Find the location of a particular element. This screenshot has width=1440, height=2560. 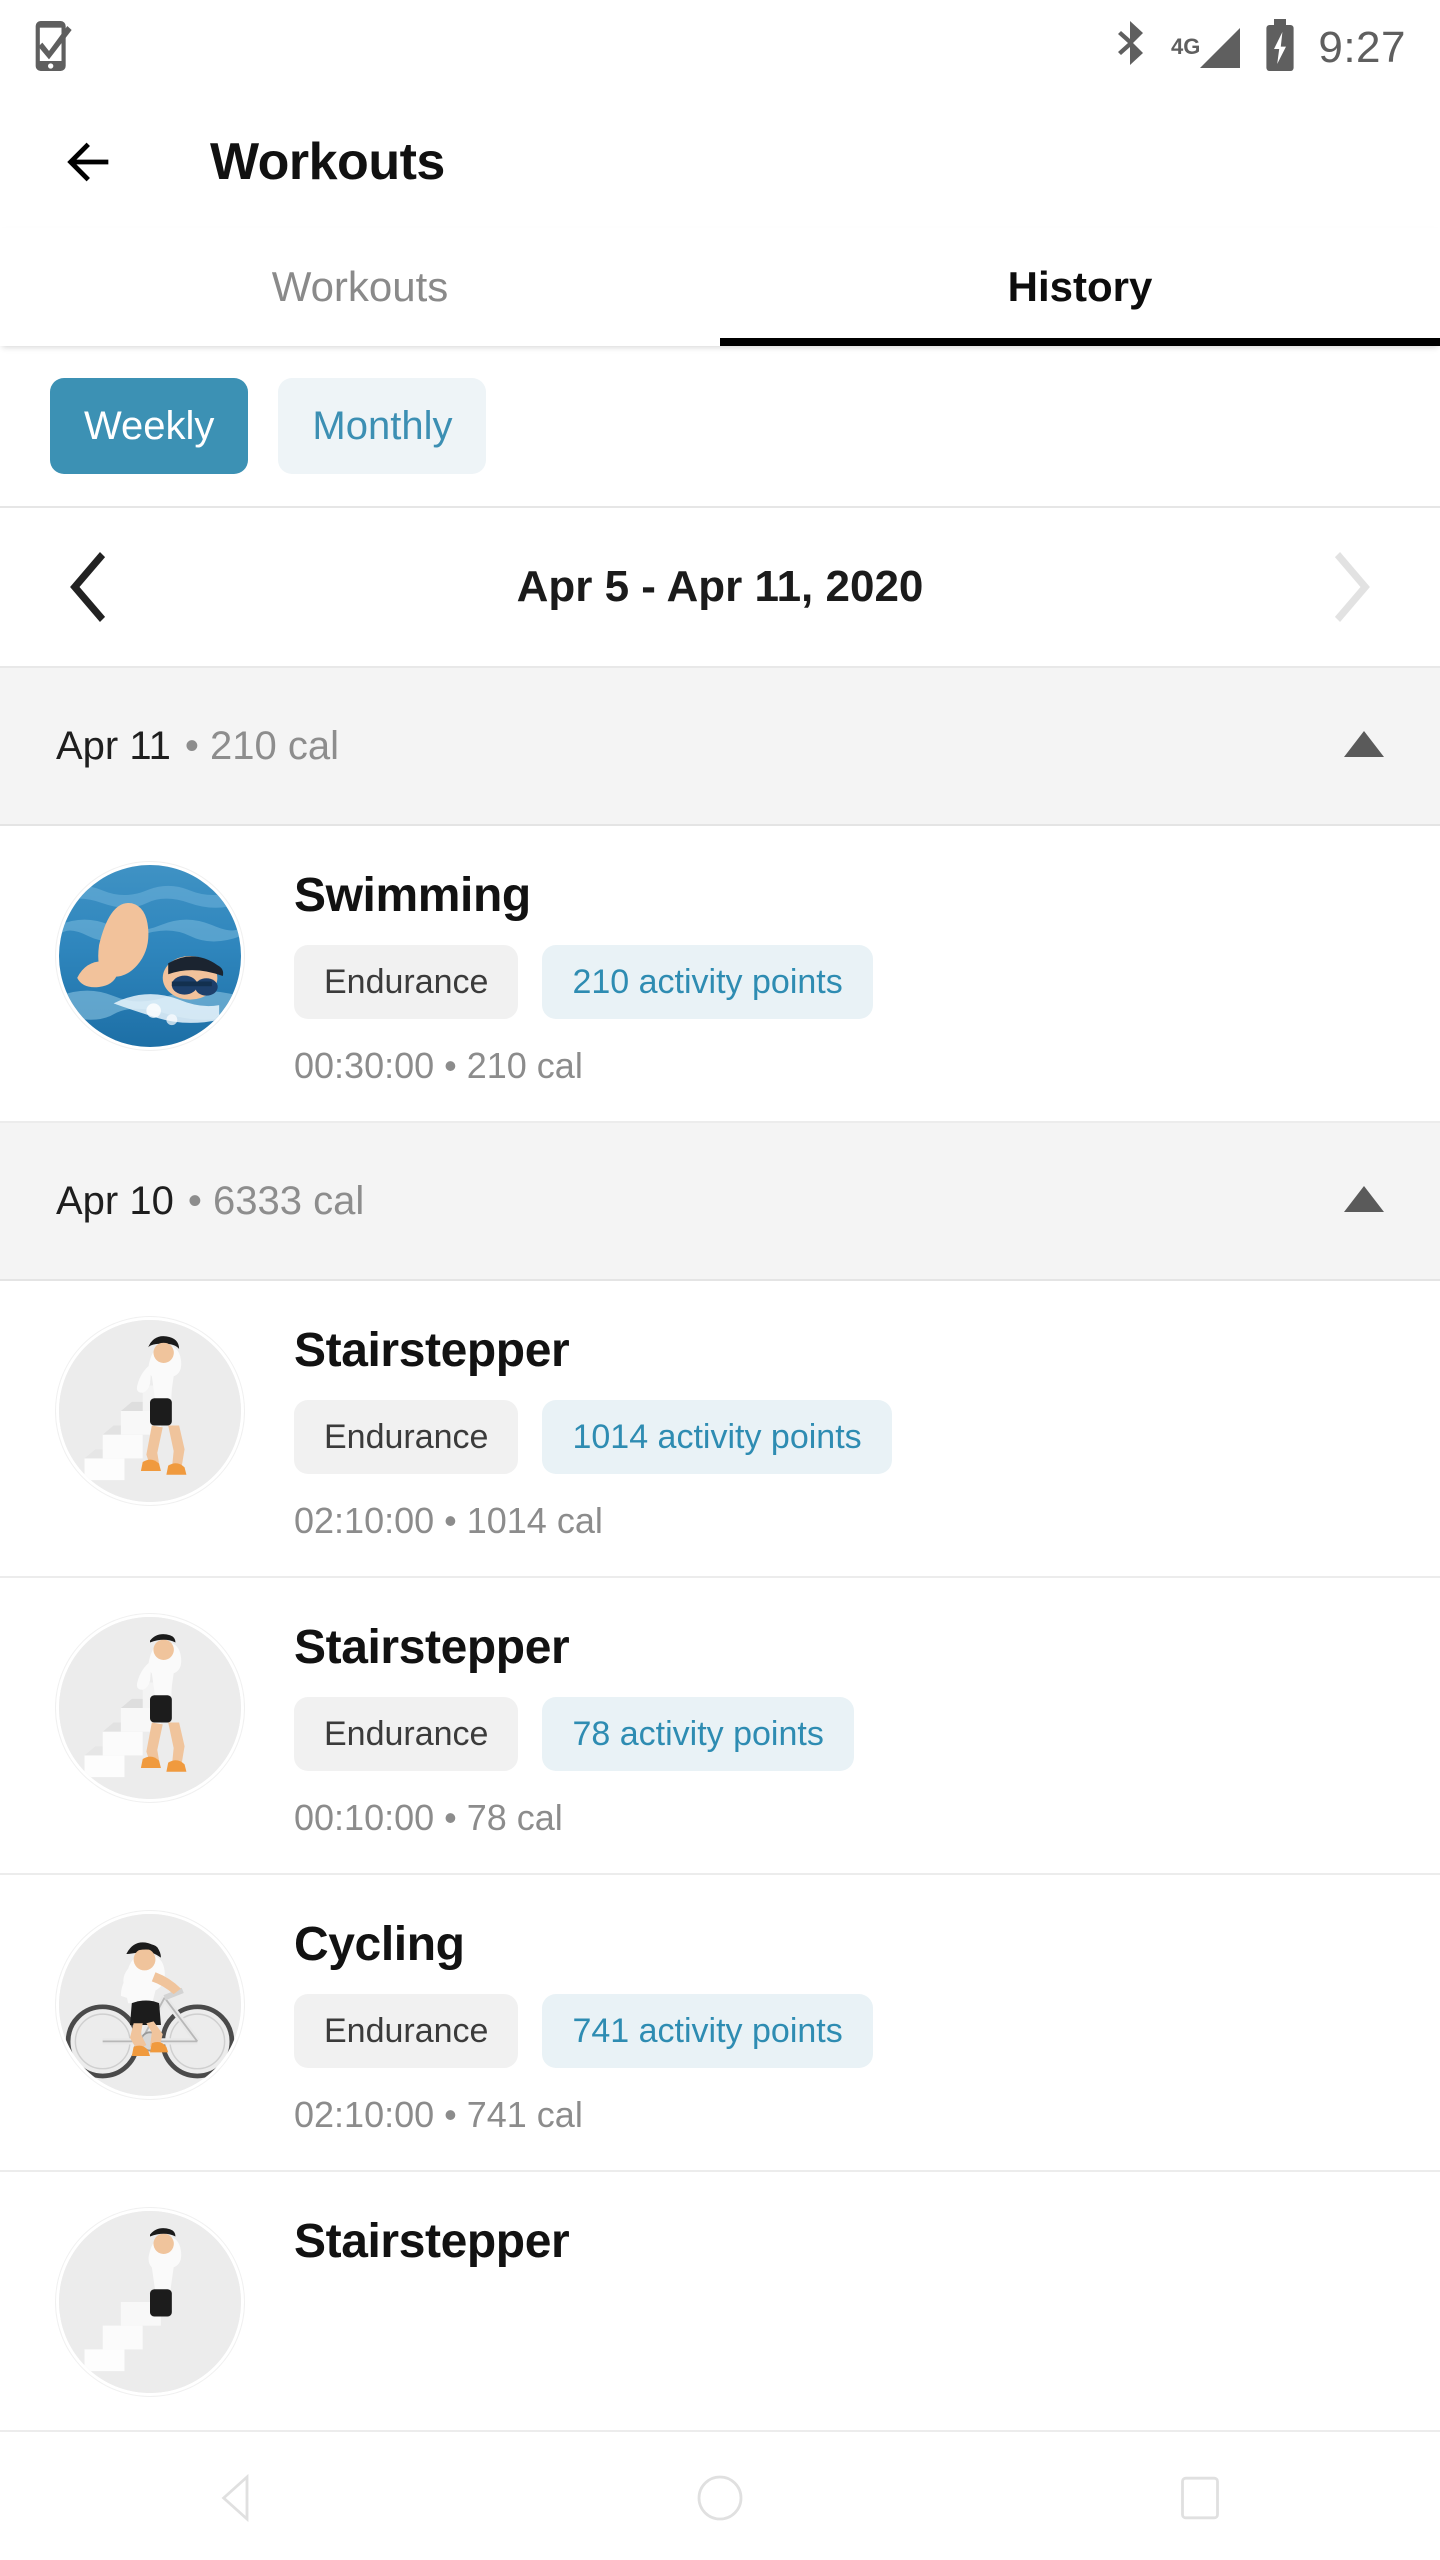

workout-row-body: Stairstepper is located at coordinates (839, 2238).